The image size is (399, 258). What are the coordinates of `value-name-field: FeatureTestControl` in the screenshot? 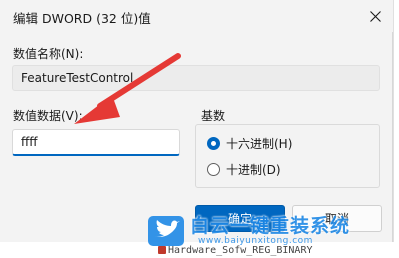 It's located at (196, 78).